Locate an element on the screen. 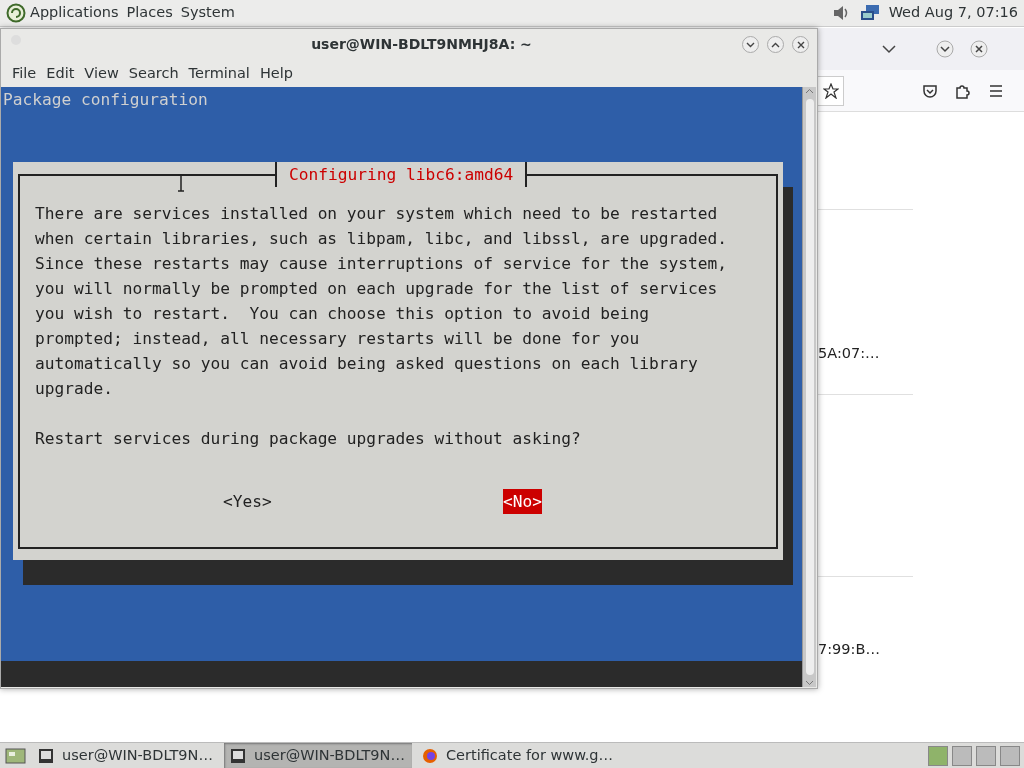 This screenshot has width=1024, height=768. menu-item: Edit is located at coordinates (60, 73).